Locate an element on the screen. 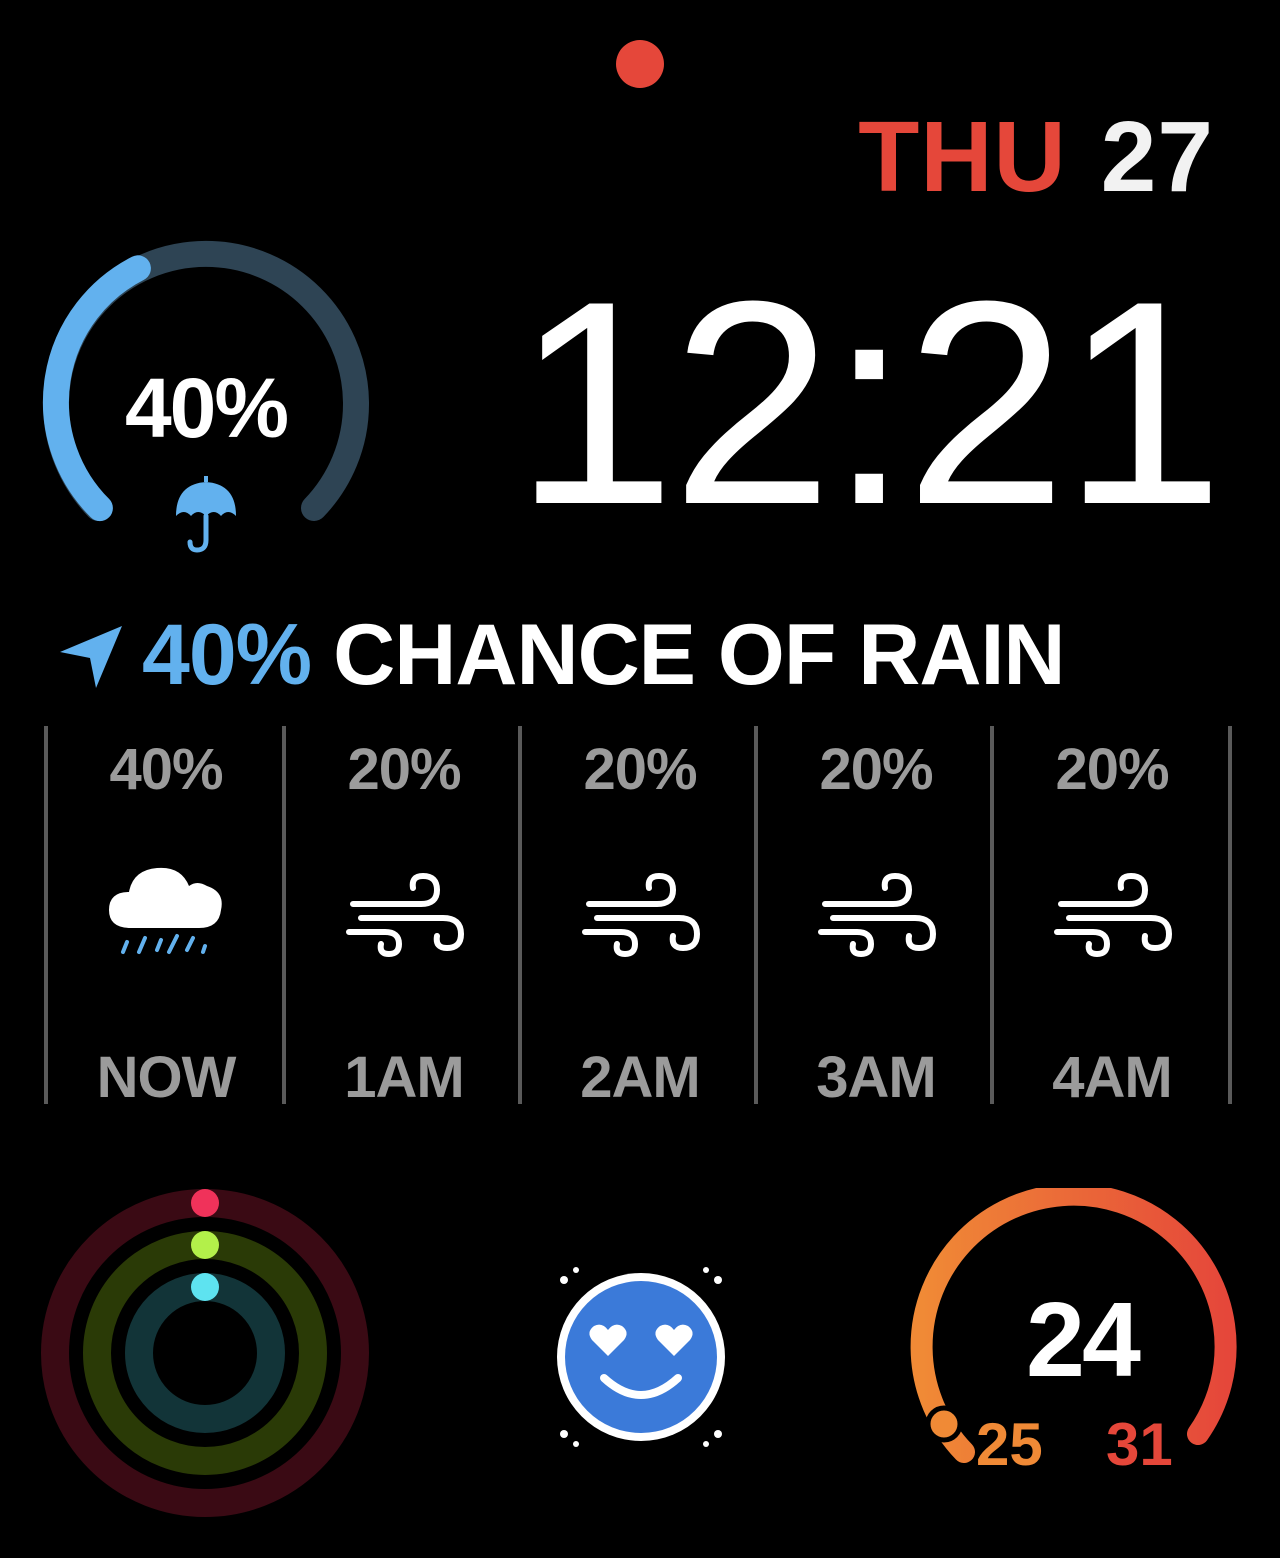 This screenshot has height=1558, width=1280. weekday-label: THU is located at coordinates (962, 157).